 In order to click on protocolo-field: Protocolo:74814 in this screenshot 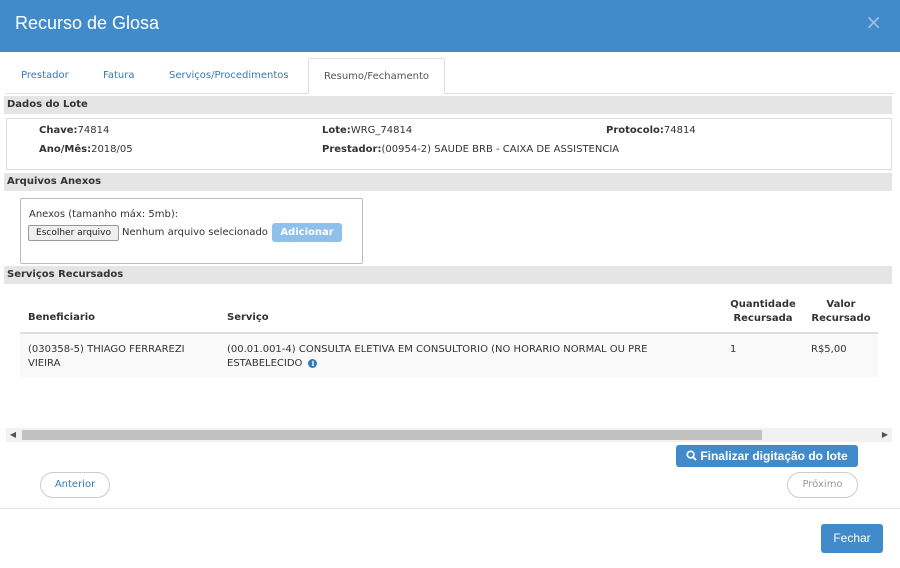, I will do `click(651, 130)`.